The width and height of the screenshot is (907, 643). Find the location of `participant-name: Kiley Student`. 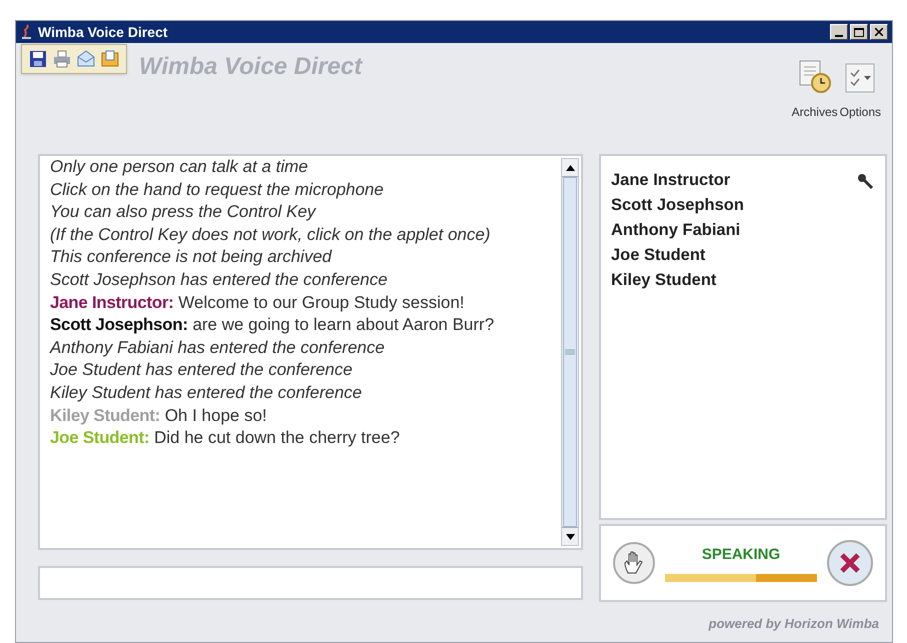

participant-name: Kiley Student is located at coordinates (663, 280).